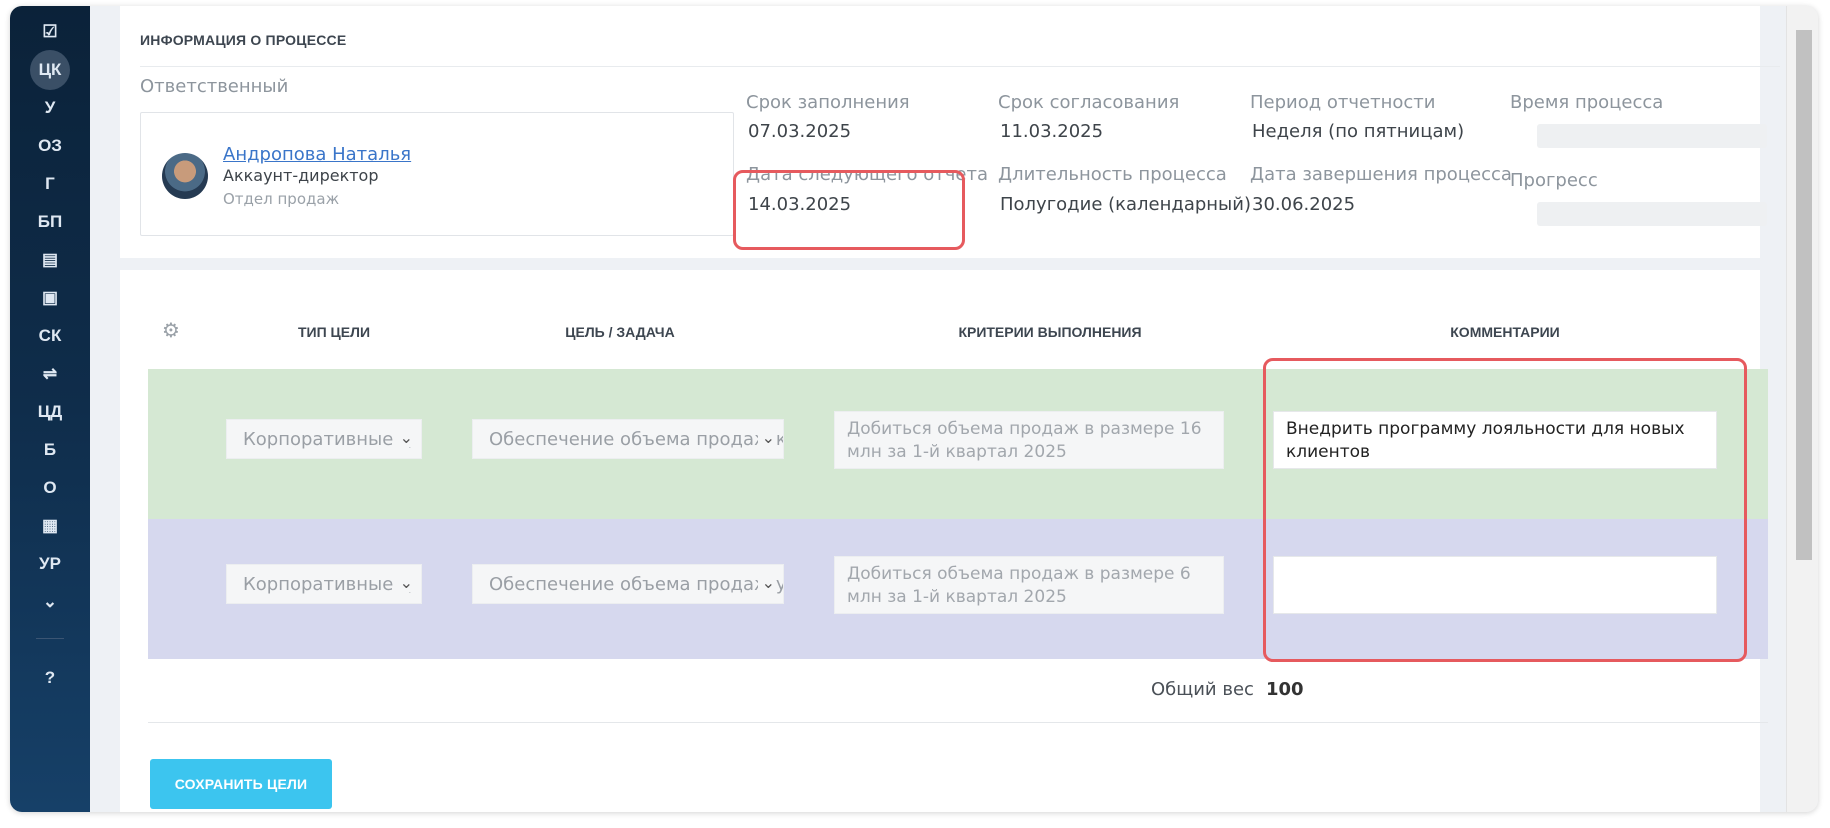  I want to click on sidebar-item-o: О, so click(50, 488).